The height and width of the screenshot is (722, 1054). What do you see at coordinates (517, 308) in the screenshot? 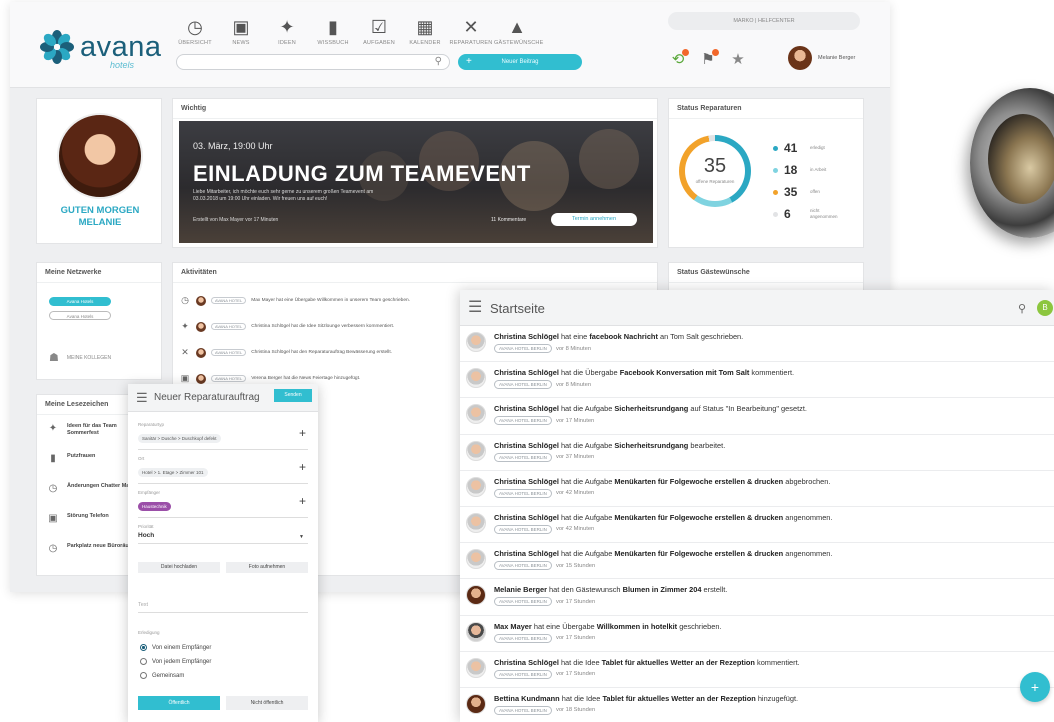
I see `startseite-title: Startseite` at bounding box center [517, 308].